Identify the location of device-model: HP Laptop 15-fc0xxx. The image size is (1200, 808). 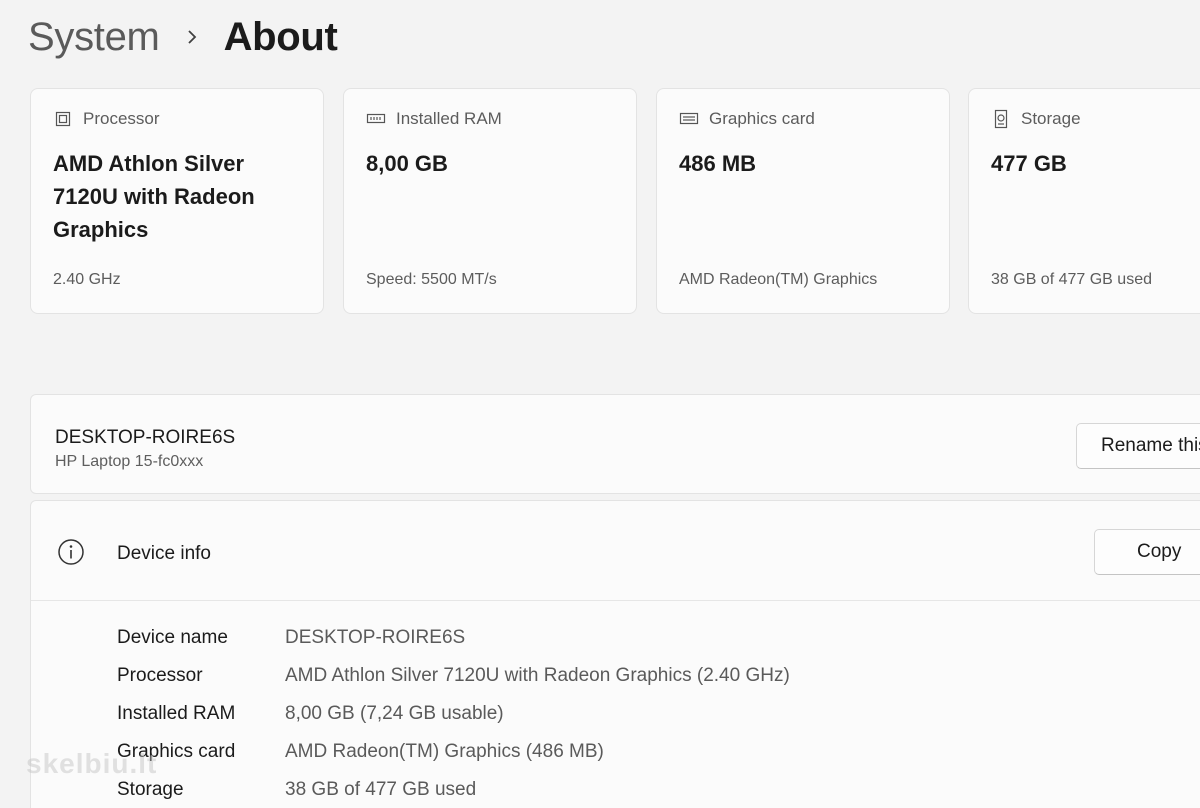
(129, 461).